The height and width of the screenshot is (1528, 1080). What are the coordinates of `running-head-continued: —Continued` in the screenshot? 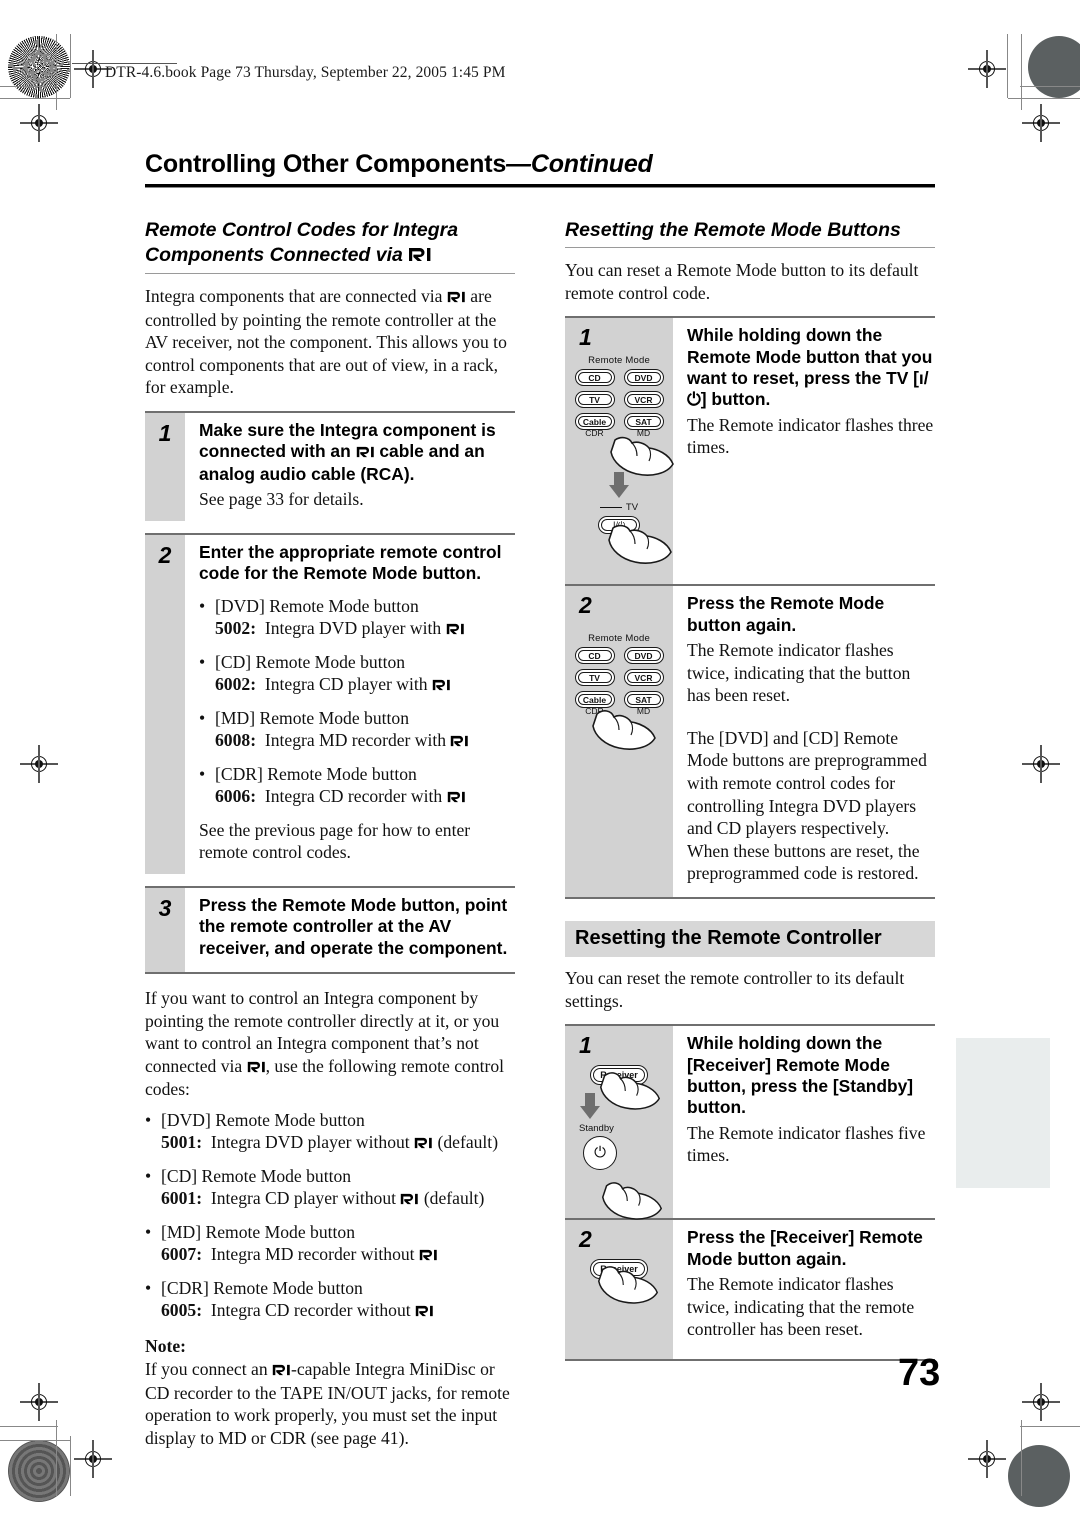 It's located at (579, 164).